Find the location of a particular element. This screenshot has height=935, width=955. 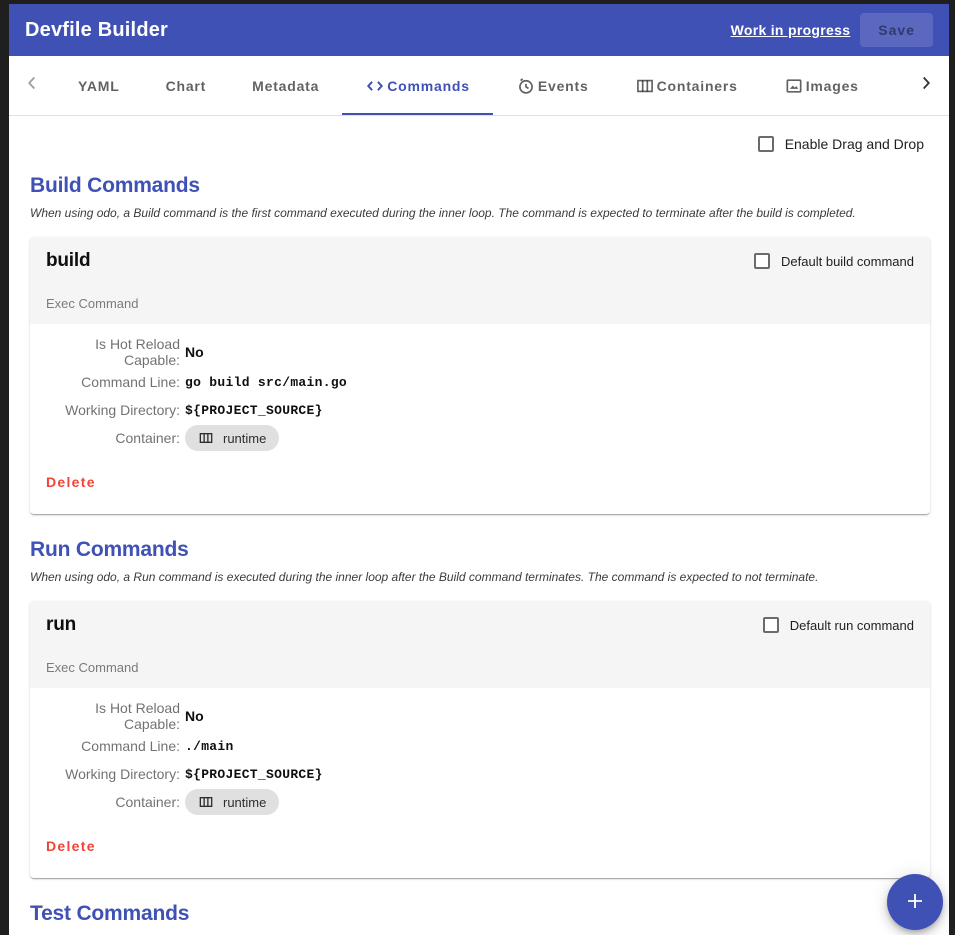

drag-drop-row: Enable Drag and Drop is located at coordinates (479, 136).